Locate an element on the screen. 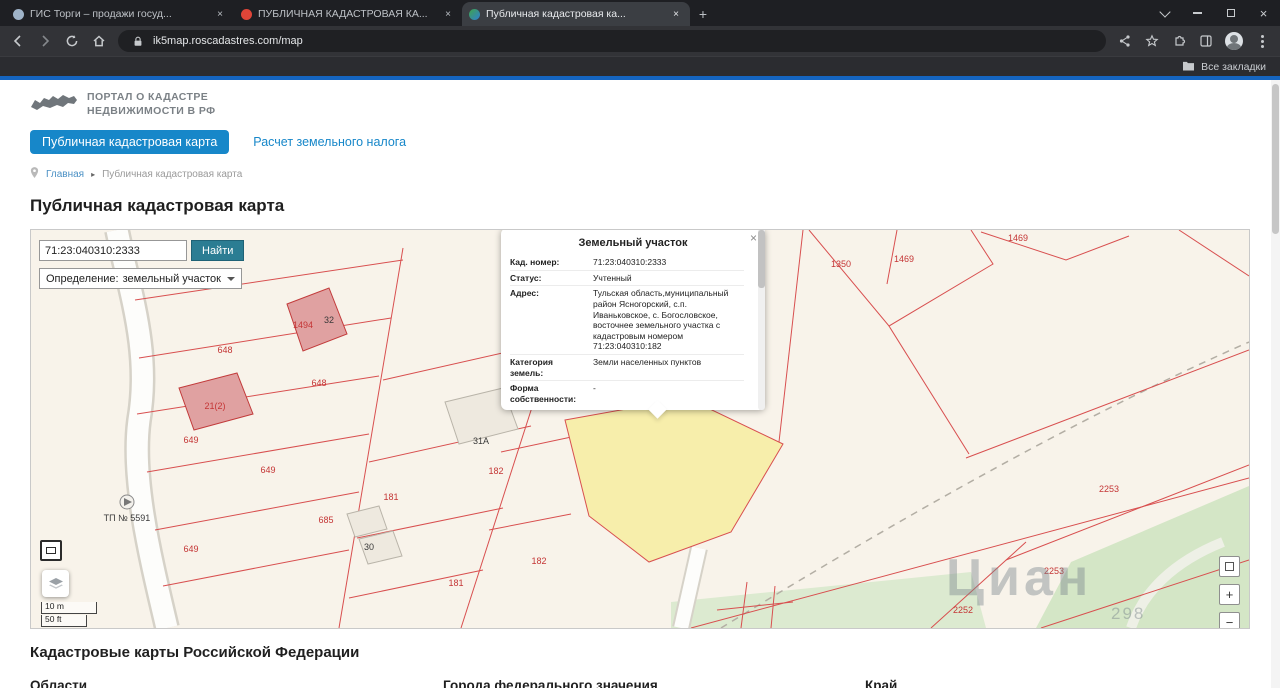 The image size is (1280, 688). tab2-favicon is located at coordinates (246, 14).